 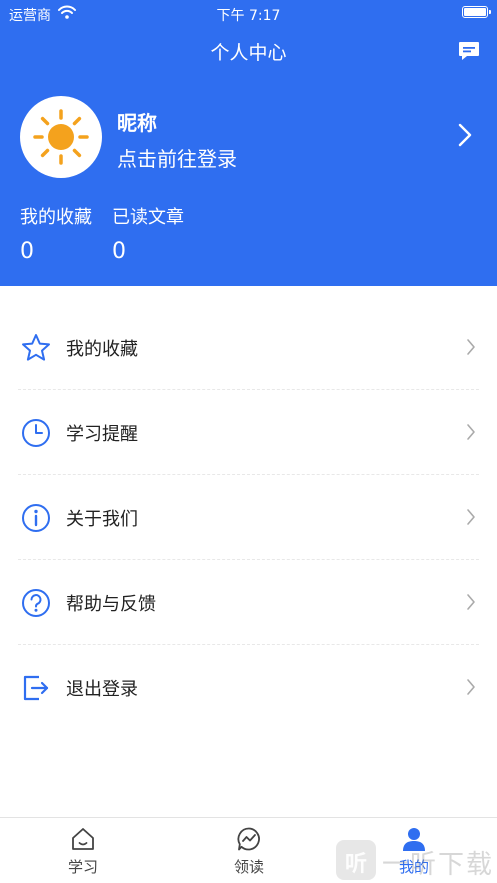 What do you see at coordinates (102, 434) in the screenshot?
I see `menu-label-reminder: 学习提醒` at bounding box center [102, 434].